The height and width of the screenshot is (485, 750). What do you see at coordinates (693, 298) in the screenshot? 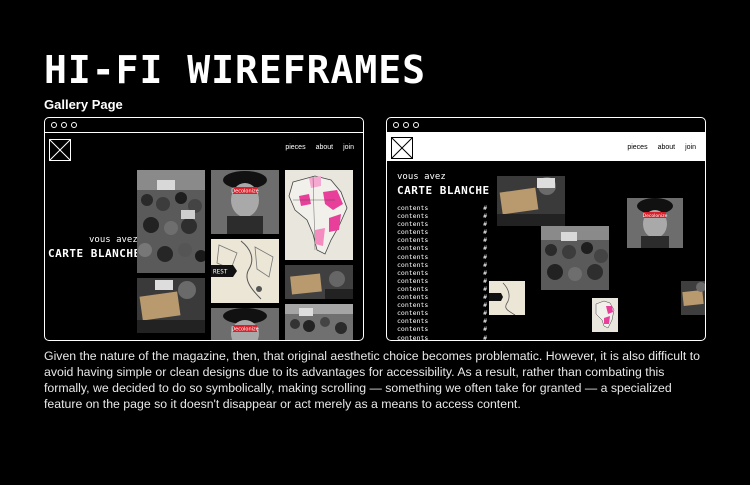
I see `protest-sign-photo-edge` at bounding box center [693, 298].